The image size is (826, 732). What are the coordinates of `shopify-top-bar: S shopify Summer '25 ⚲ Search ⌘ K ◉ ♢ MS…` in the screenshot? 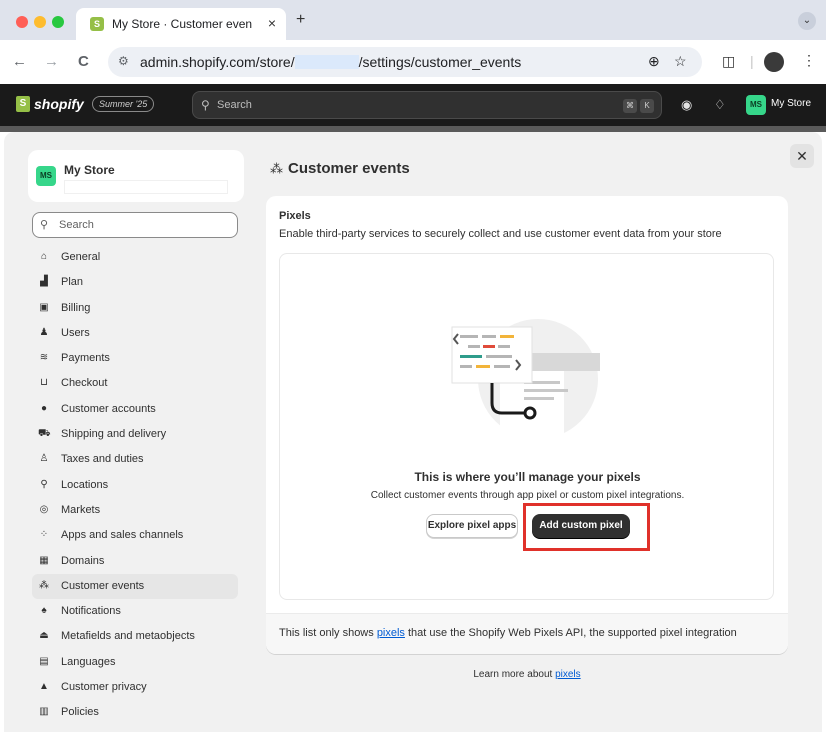 It's located at (413, 105).